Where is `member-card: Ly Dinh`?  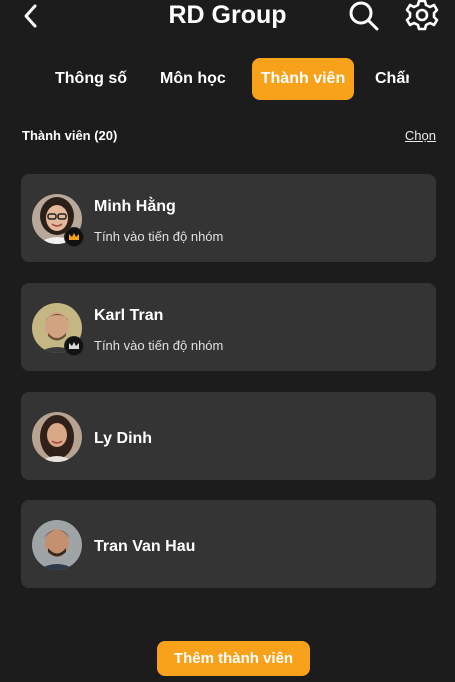 member-card: Ly Dinh is located at coordinates (228, 436).